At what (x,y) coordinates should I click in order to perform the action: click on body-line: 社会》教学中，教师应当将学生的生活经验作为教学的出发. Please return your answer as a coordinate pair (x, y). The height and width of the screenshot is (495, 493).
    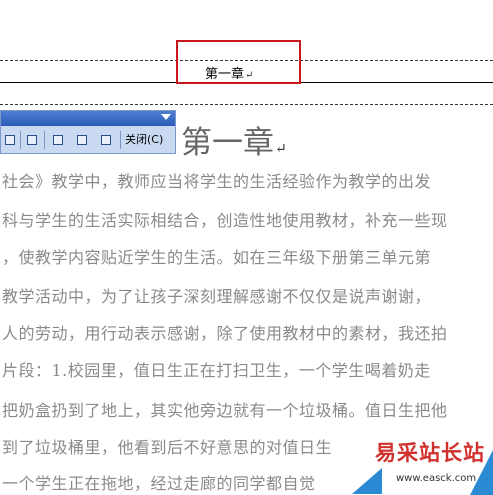
    Looking at the image, I should click on (216, 180).